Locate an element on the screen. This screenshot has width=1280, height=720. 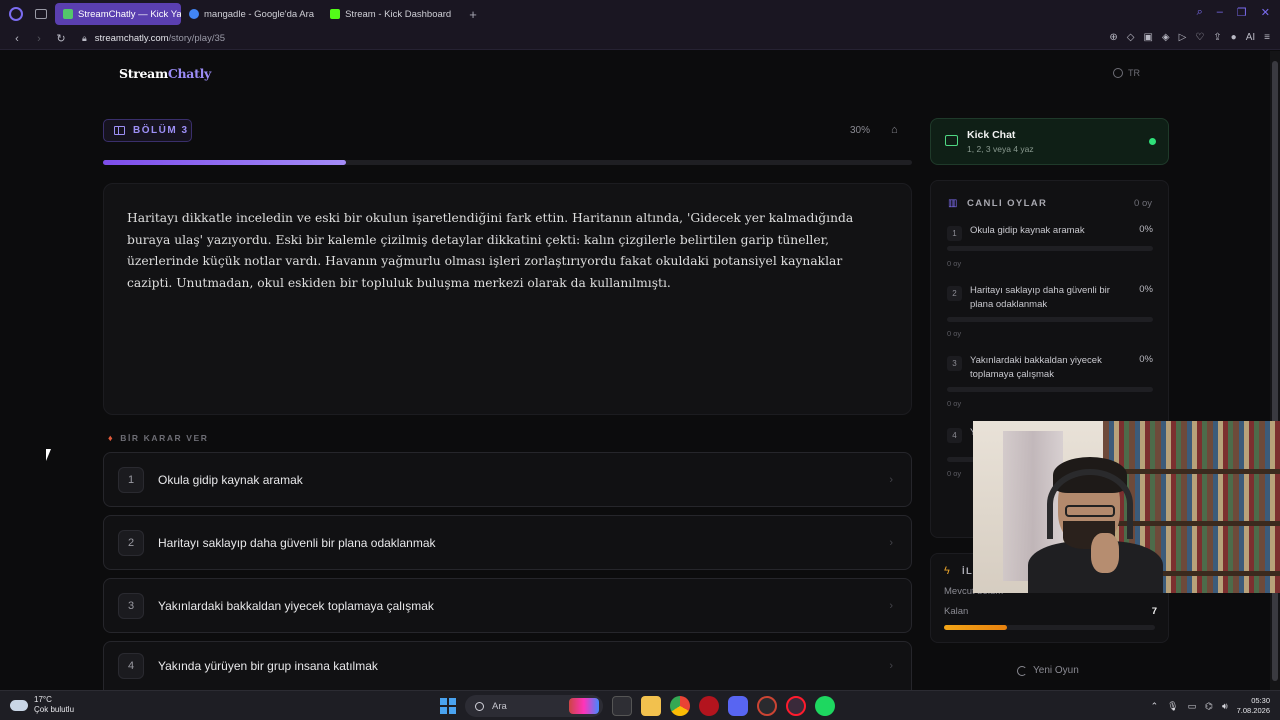
github-desktop-icon is located at coordinates (767, 706).